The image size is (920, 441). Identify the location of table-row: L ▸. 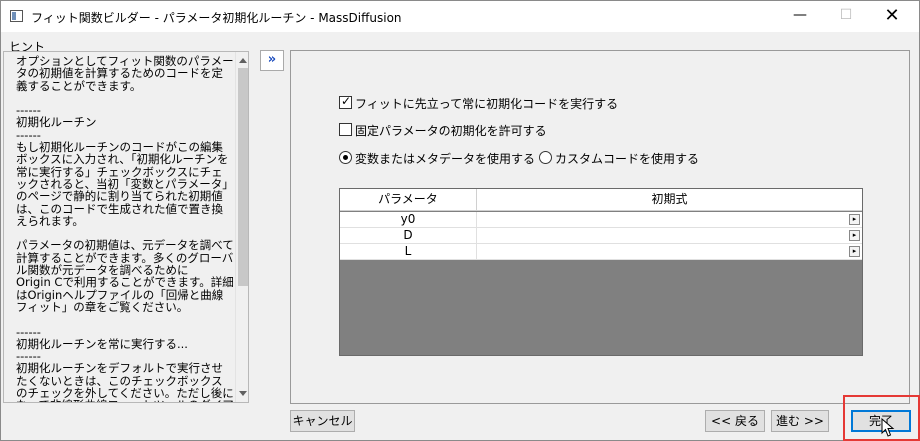
(601, 252).